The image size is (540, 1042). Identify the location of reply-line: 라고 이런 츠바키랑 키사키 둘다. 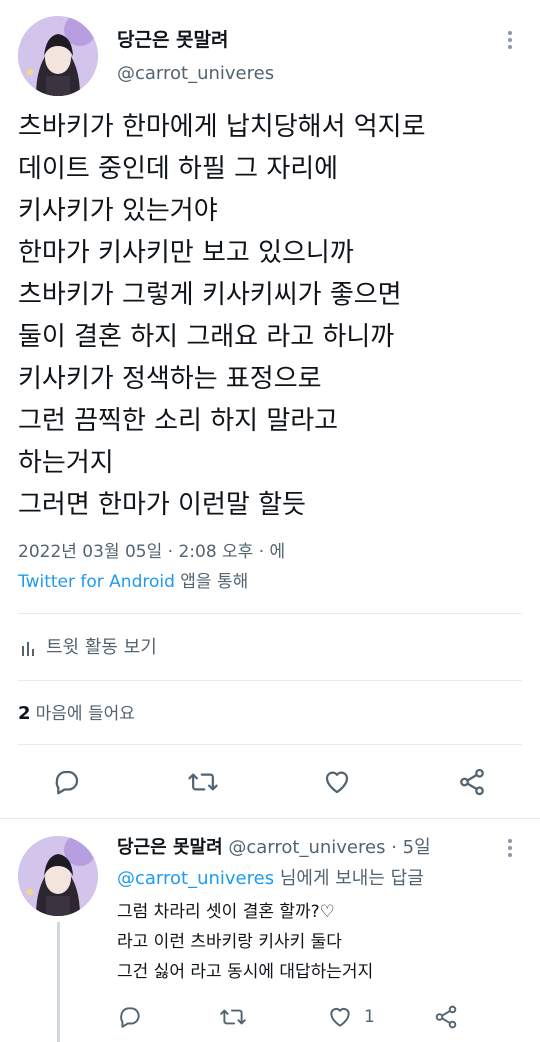
(229, 942).